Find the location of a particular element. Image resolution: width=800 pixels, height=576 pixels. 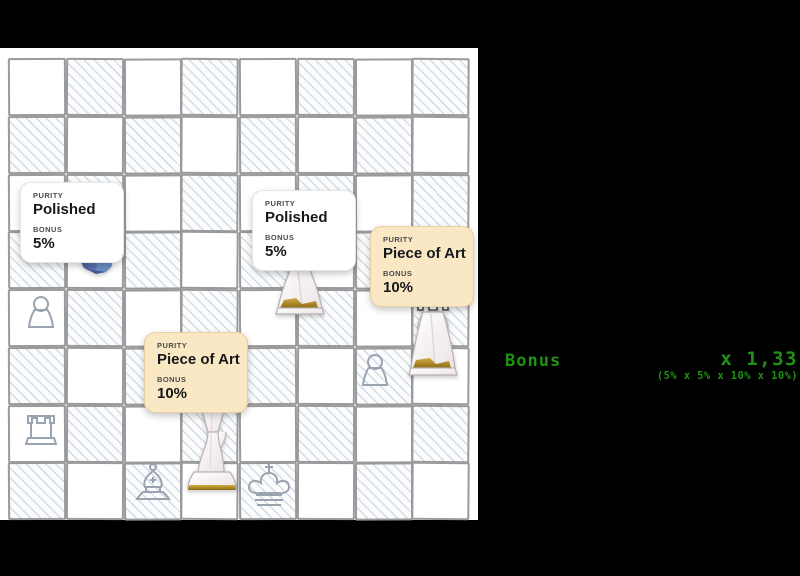

purity-card-polished-knight: PURITY Polished BONUS 5% is located at coordinates (72, 222).